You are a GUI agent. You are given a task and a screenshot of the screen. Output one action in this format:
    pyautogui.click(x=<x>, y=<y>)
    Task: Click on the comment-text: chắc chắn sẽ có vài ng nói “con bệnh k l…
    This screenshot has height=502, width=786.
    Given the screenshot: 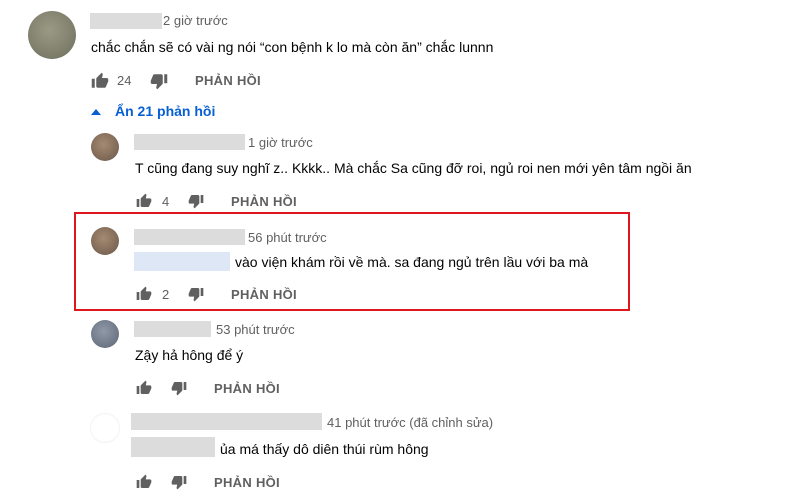 What is the action you would take?
    pyautogui.click(x=292, y=47)
    